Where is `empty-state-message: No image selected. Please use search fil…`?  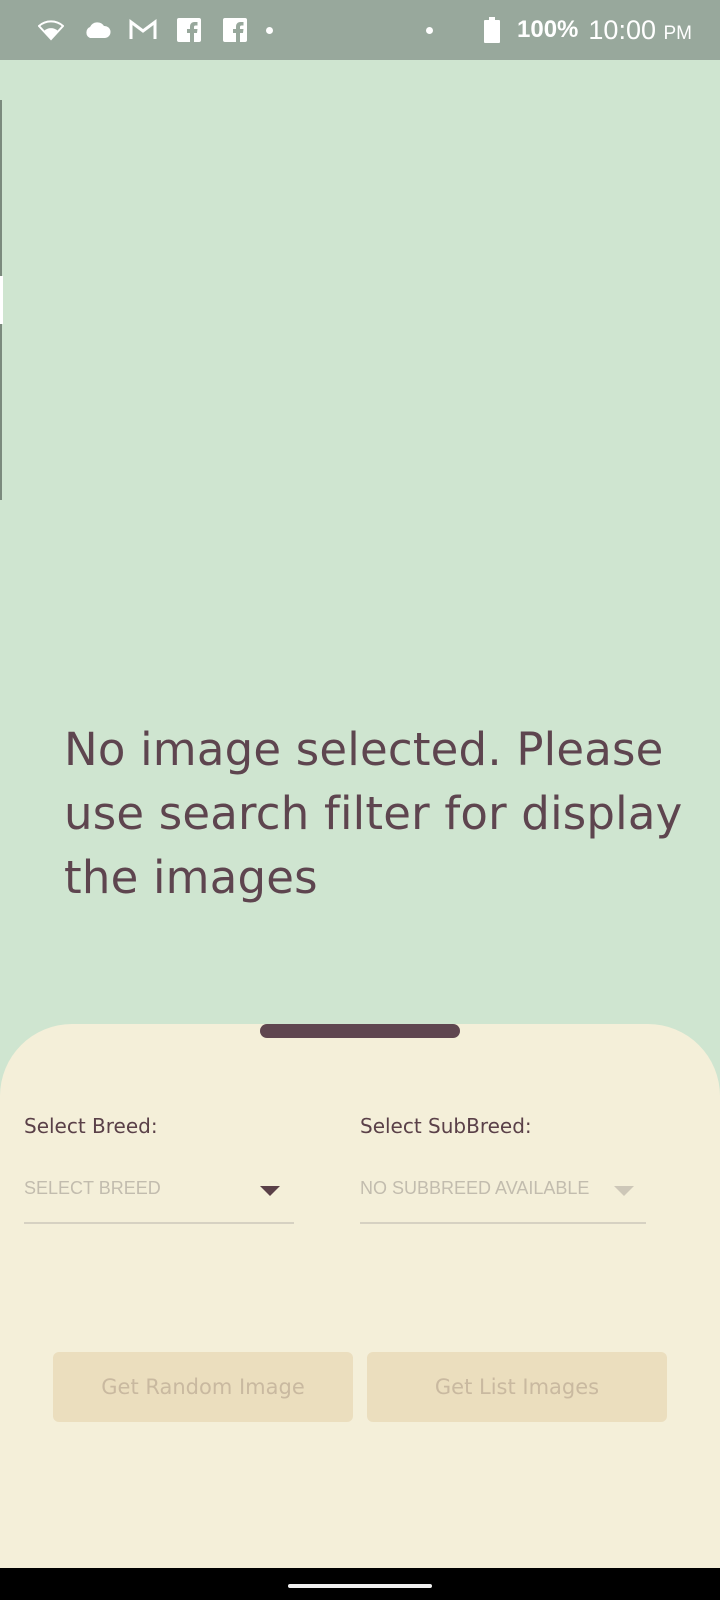
empty-state-message: No image selected. Please use search fil… is located at coordinates (373, 813).